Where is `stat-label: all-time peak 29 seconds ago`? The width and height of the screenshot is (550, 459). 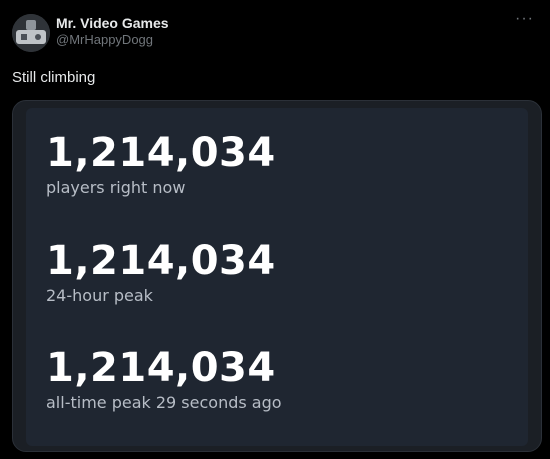 stat-label: all-time peak 29 seconds ago is located at coordinates (164, 402).